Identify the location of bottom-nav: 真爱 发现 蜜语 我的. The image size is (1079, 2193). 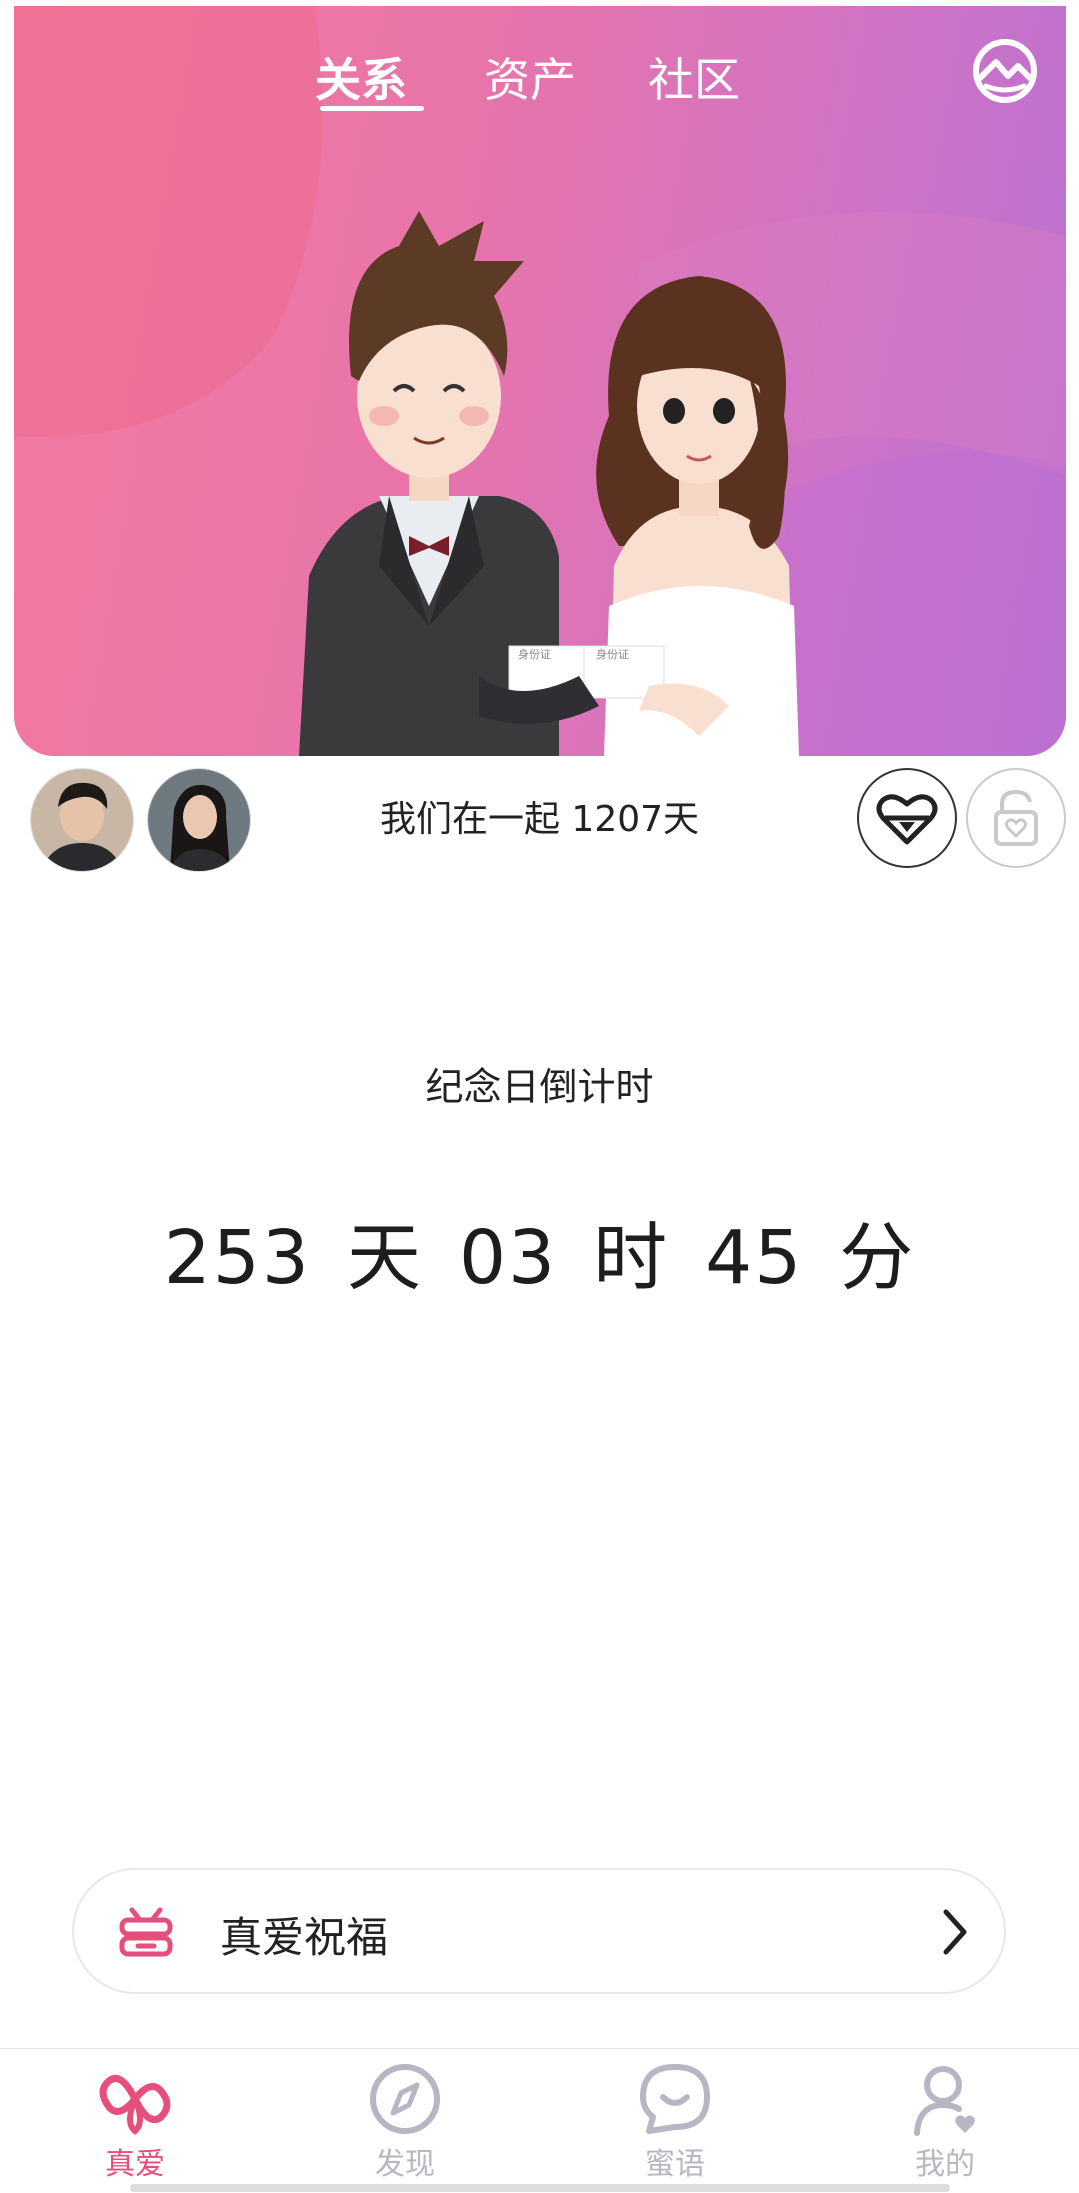
(539, 2120).